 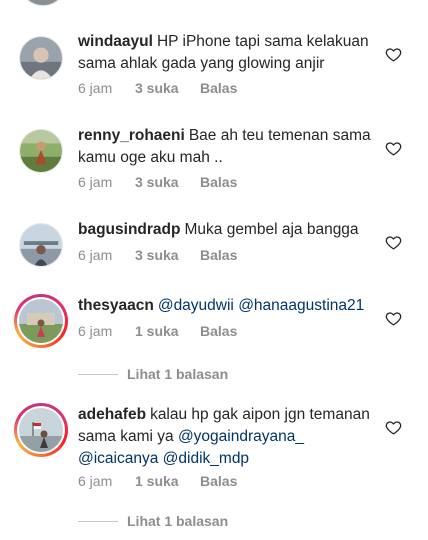 What do you see at coordinates (112, 414) in the screenshot?
I see `comment-username: adehafeb` at bounding box center [112, 414].